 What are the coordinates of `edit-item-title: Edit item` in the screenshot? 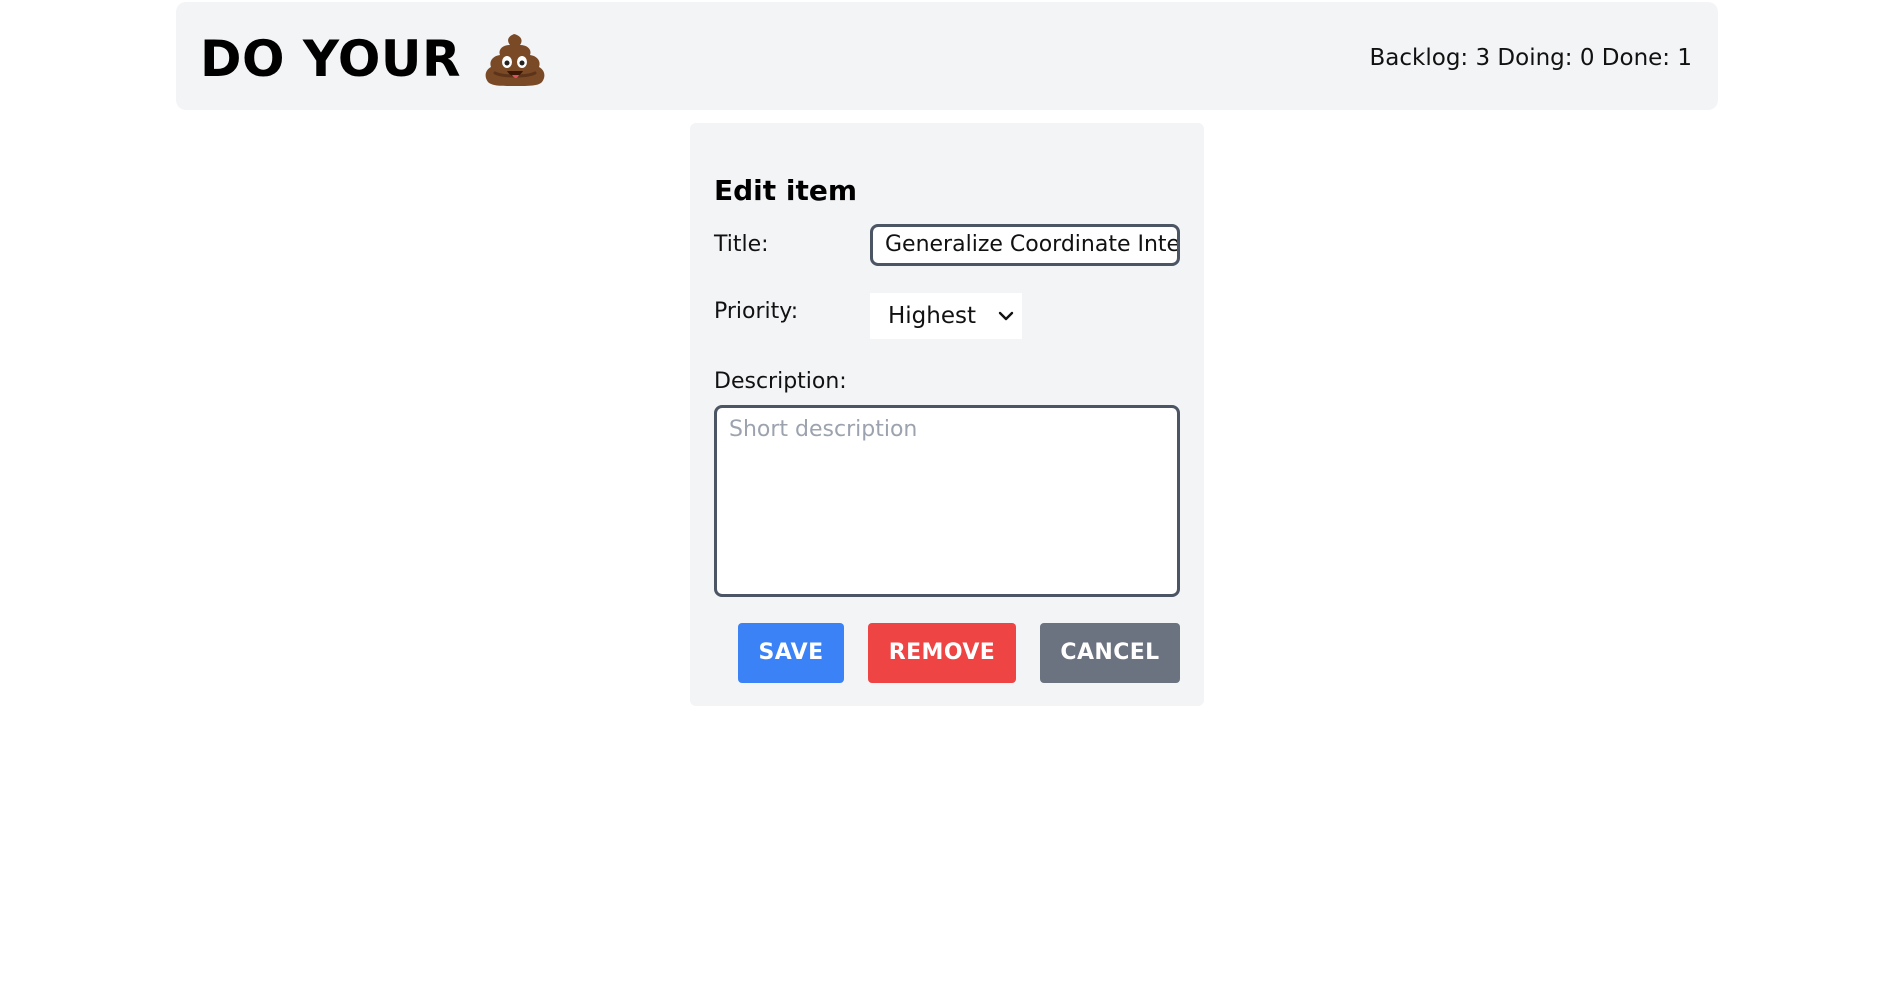 It's located at (786, 191).